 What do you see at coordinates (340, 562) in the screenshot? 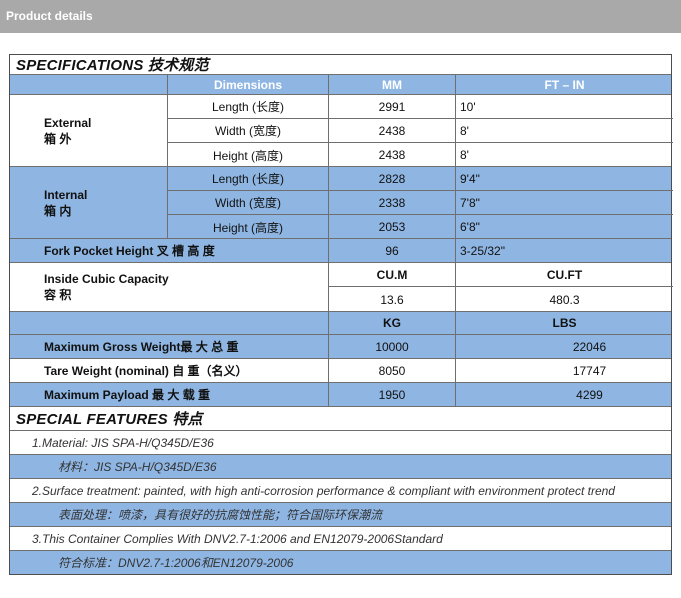
I see `feature-item-6: 符合标准：DNV2.7-1:2006和EN12079-2006` at bounding box center [340, 562].